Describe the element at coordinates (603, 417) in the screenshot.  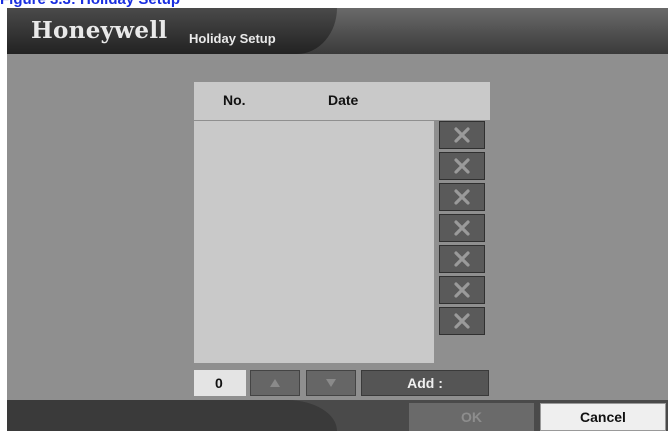
I see `cancel-button: Cancel` at that location.